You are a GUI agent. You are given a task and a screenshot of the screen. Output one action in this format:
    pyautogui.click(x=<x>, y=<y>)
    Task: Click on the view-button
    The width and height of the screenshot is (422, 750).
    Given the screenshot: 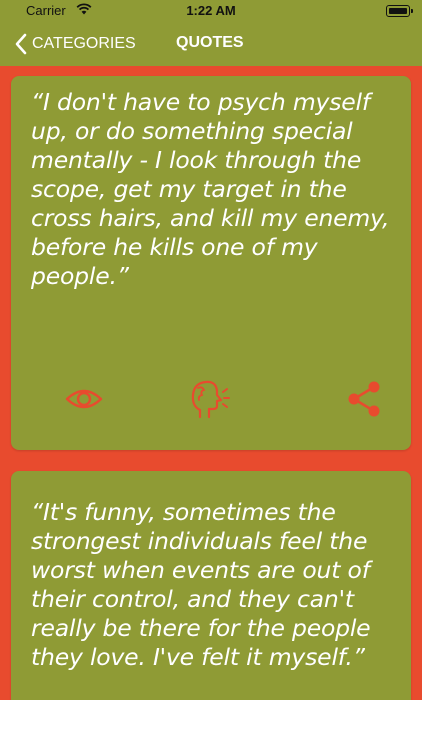 What is the action you would take?
    pyautogui.click(x=84, y=399)
    